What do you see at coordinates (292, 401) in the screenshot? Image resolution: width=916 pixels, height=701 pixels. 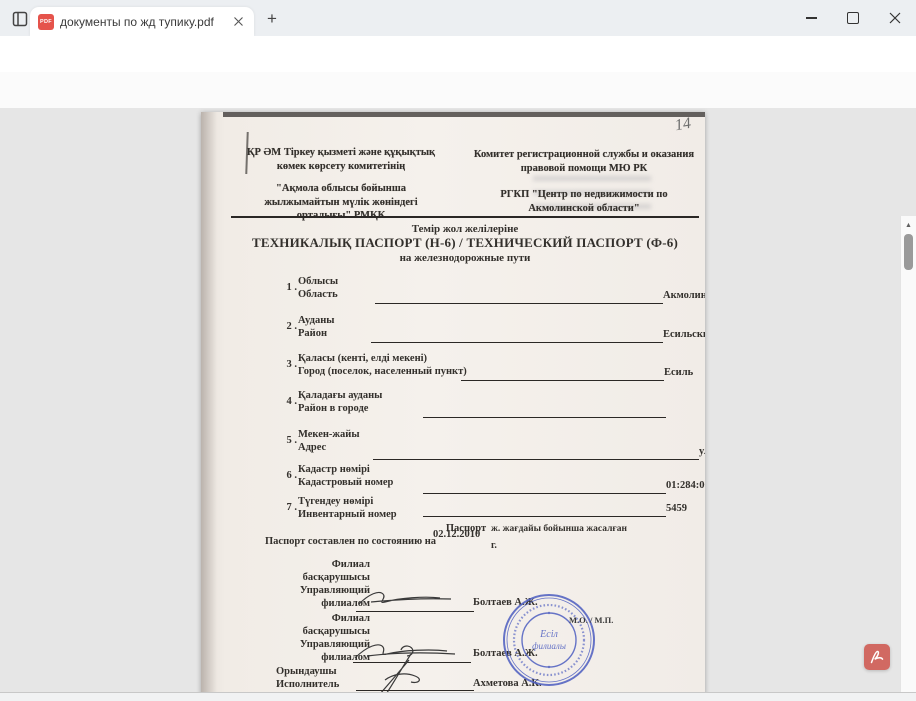 I see `field-number: 4 .` at bounding box center [292, 401].